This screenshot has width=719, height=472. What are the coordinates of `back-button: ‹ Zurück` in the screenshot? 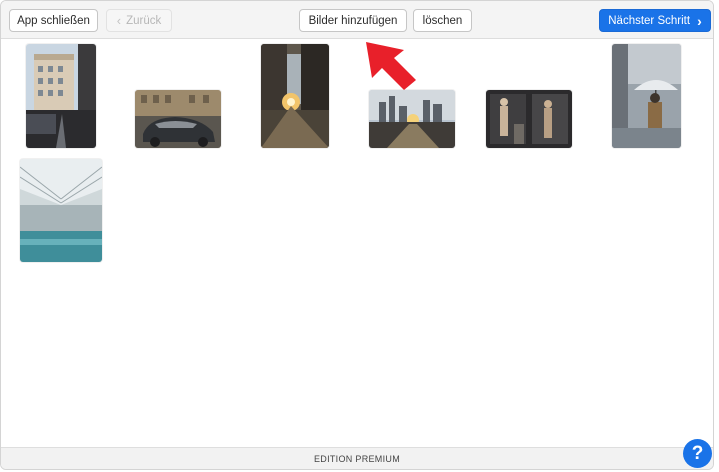 It's located at (139, 20).